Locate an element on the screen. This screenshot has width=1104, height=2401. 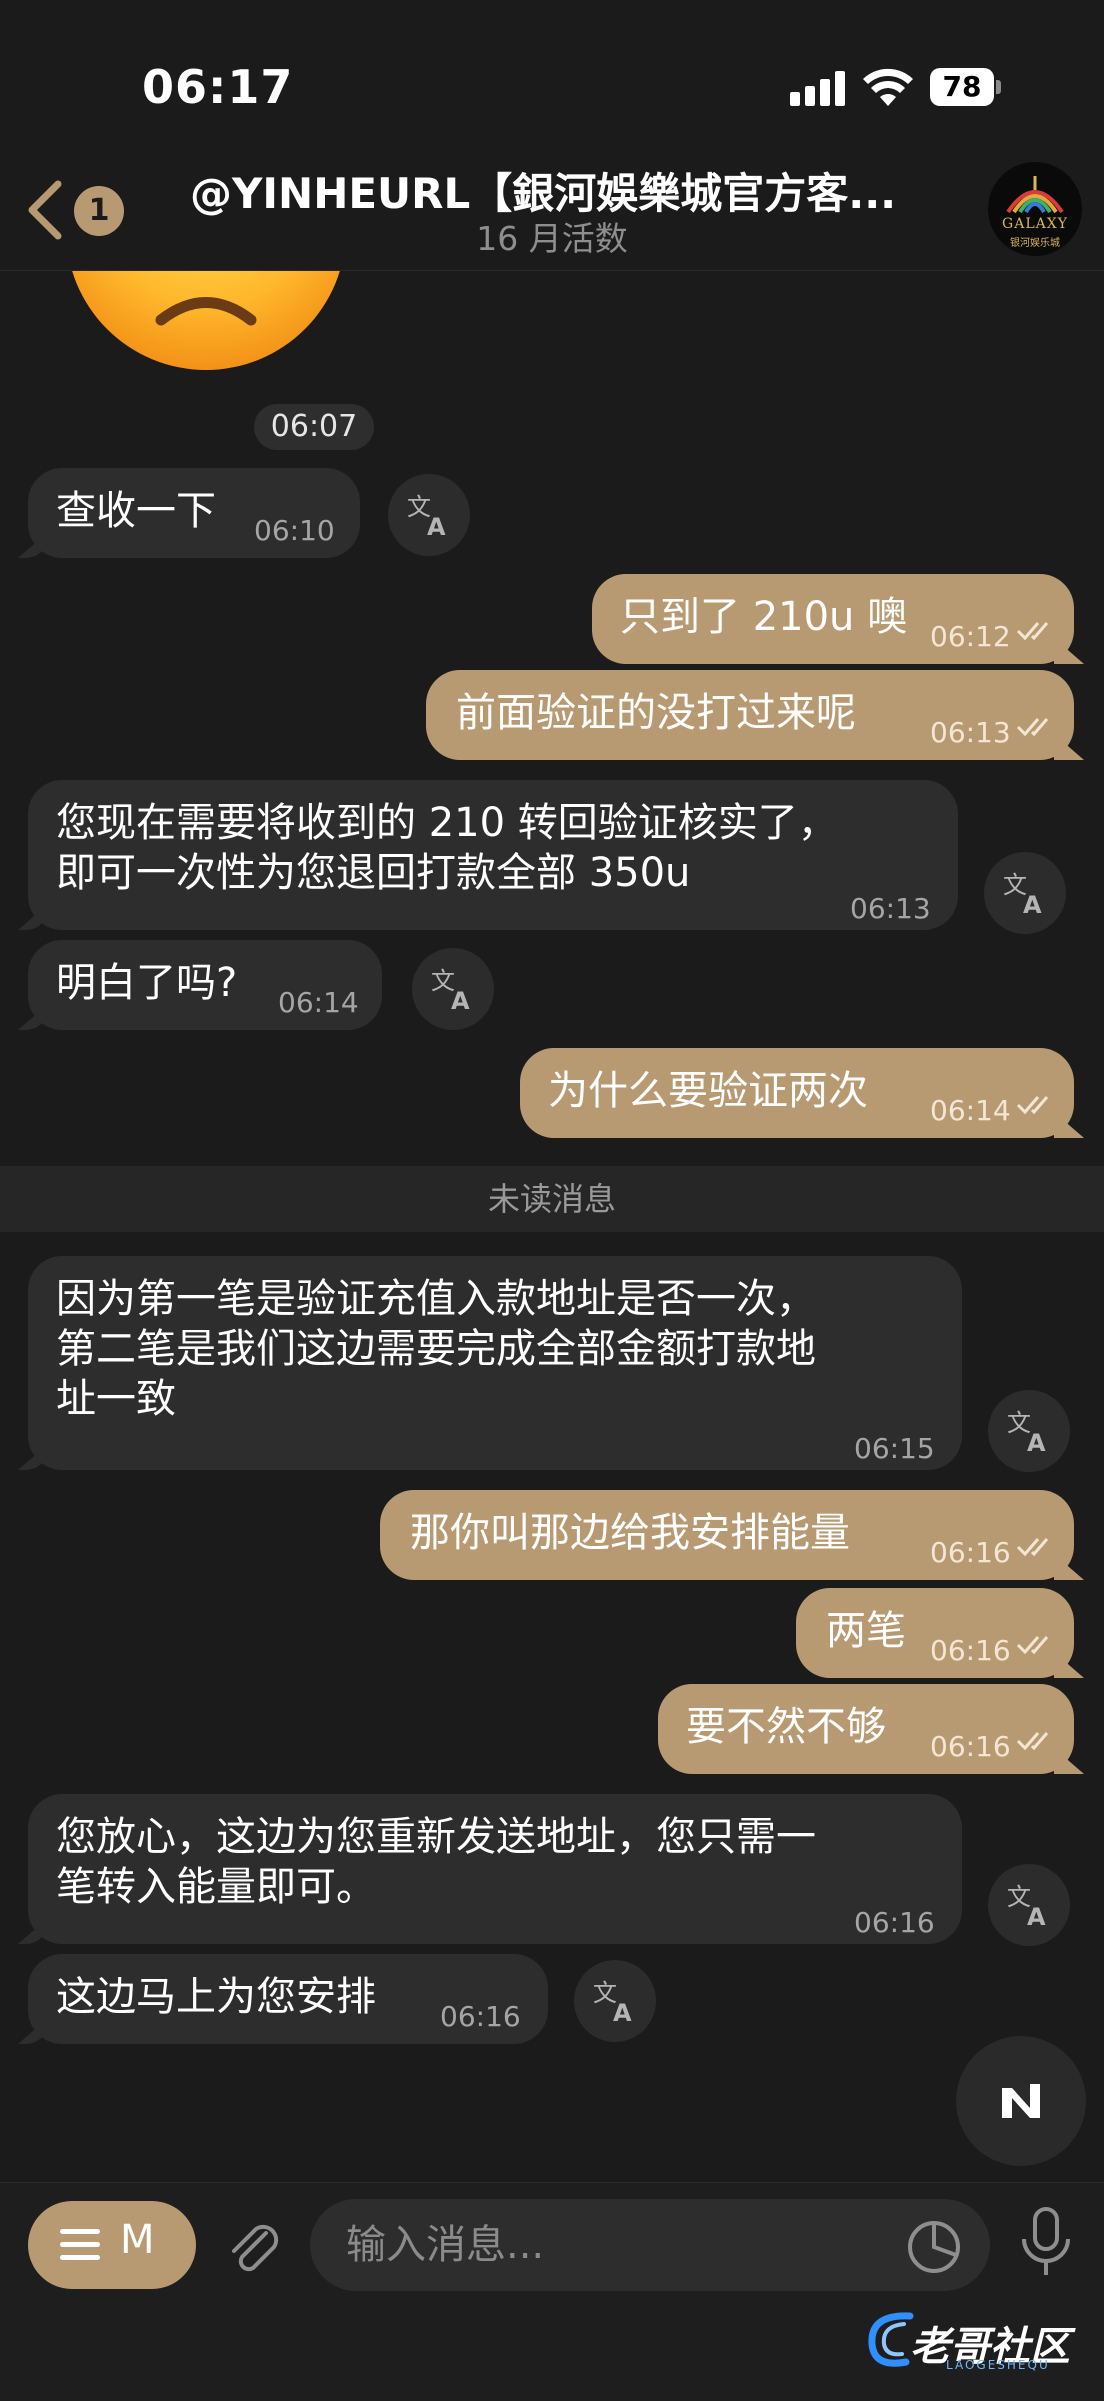
menu-label: M is located at coordinates (137, 2240).